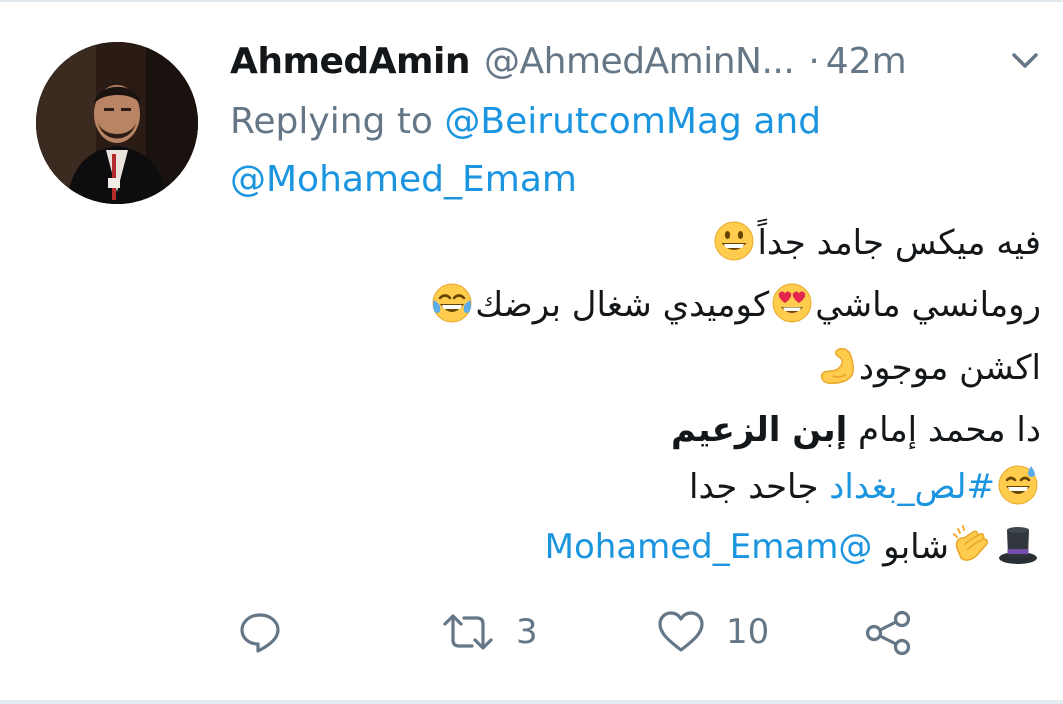 The height and width of the screenshot is (704, 1063). I want to click on tweet-text-line-5: #لص_بغداد جاحد جدا, so click(865, 487).